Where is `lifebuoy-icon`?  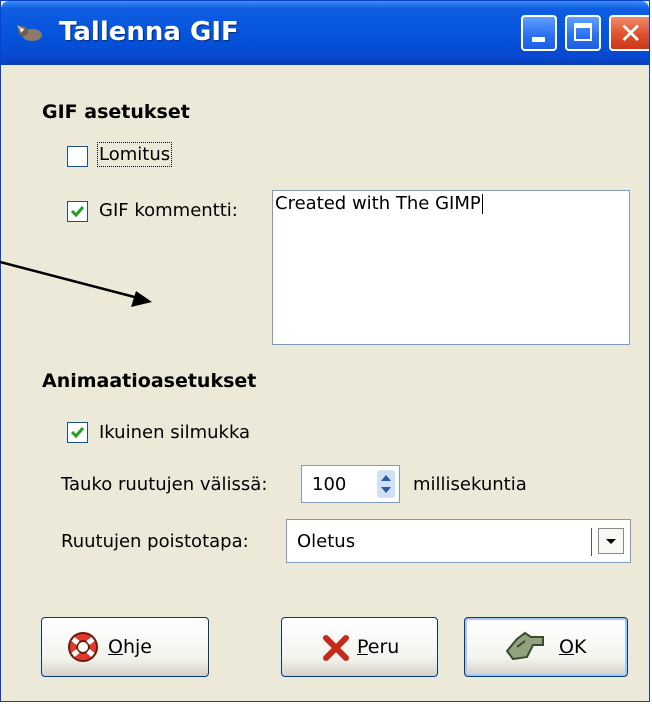 lifebuoy-icon is located at coordinates (83, 647).